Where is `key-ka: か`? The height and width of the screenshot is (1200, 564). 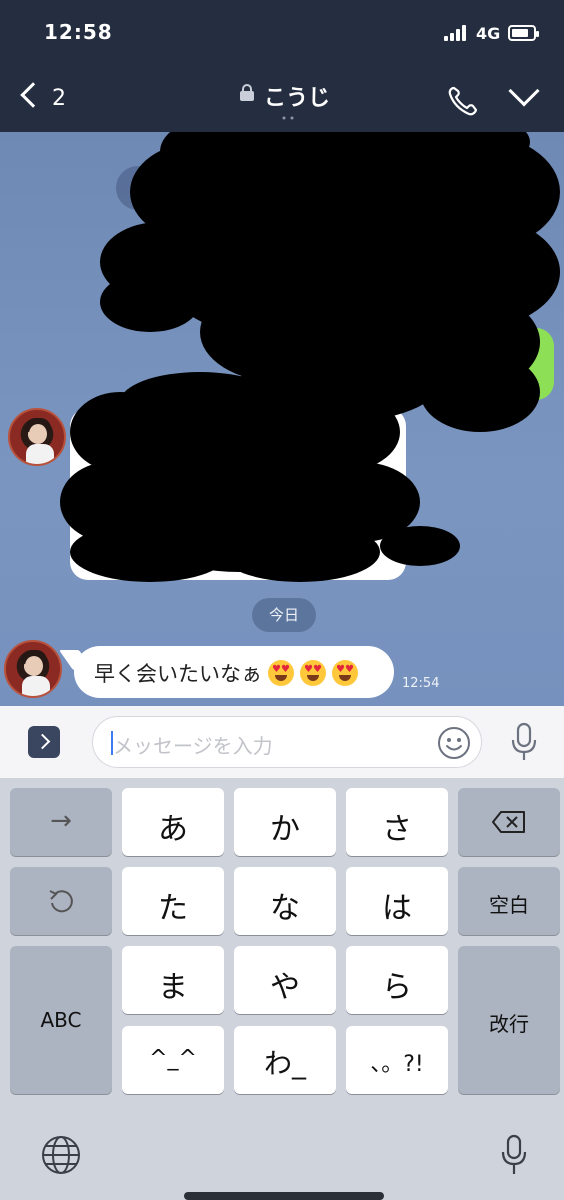 key-ka: か is located at coordinates (285, 822).